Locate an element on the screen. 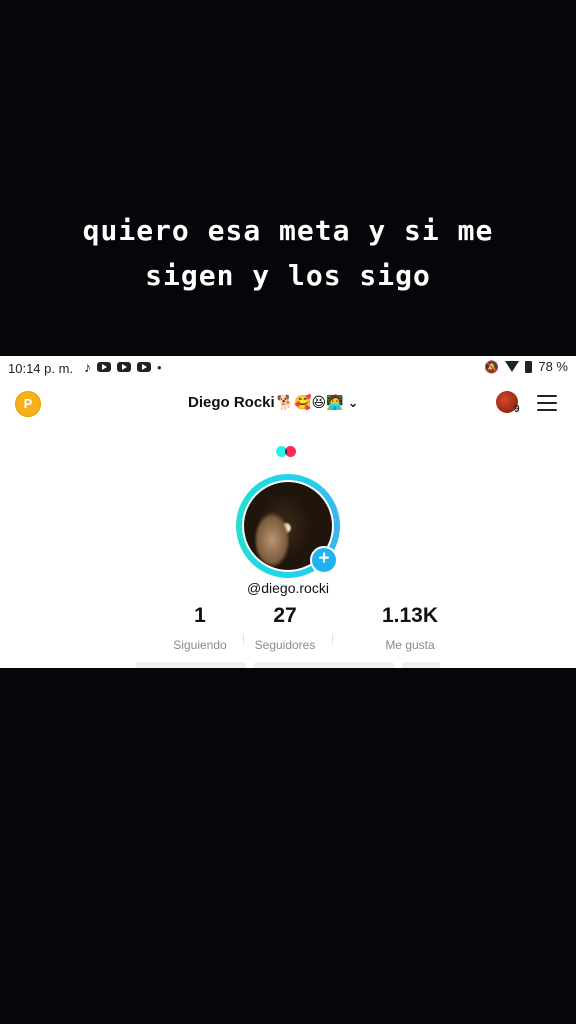  display-name-emojis: 🐕🥰😆🧑‍💻 is located at coordinates (310, 402).